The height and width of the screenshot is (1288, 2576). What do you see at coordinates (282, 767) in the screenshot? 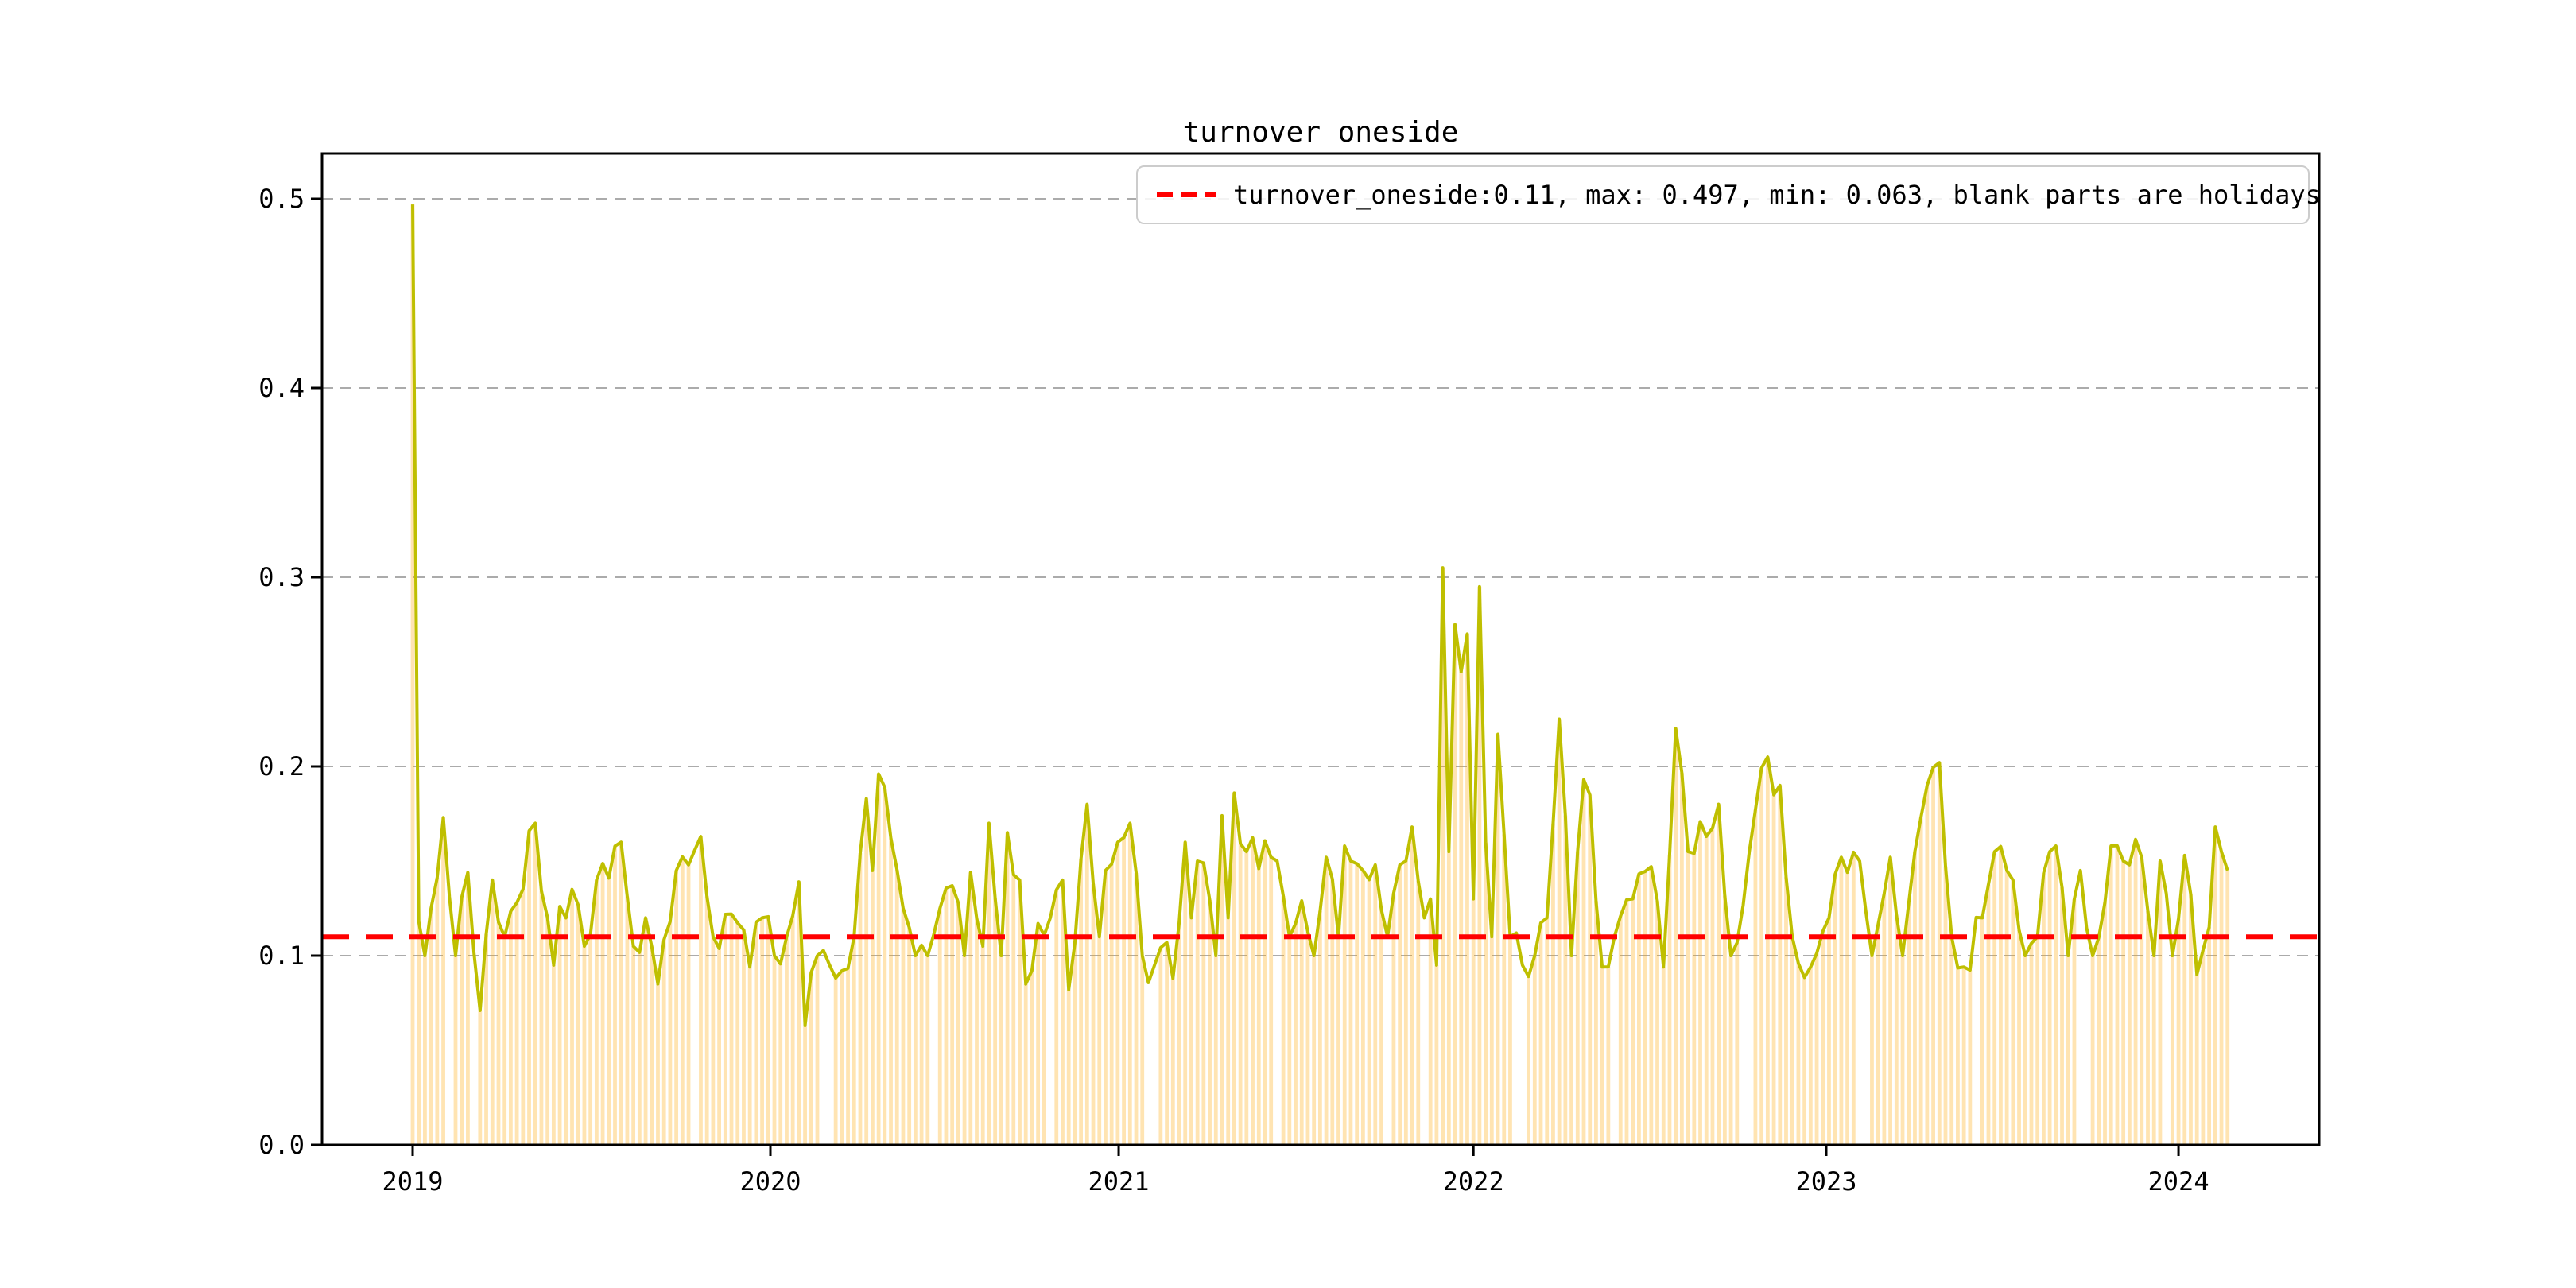
I see `y-tick-label: 0.2` at bounding box center [282, 767].